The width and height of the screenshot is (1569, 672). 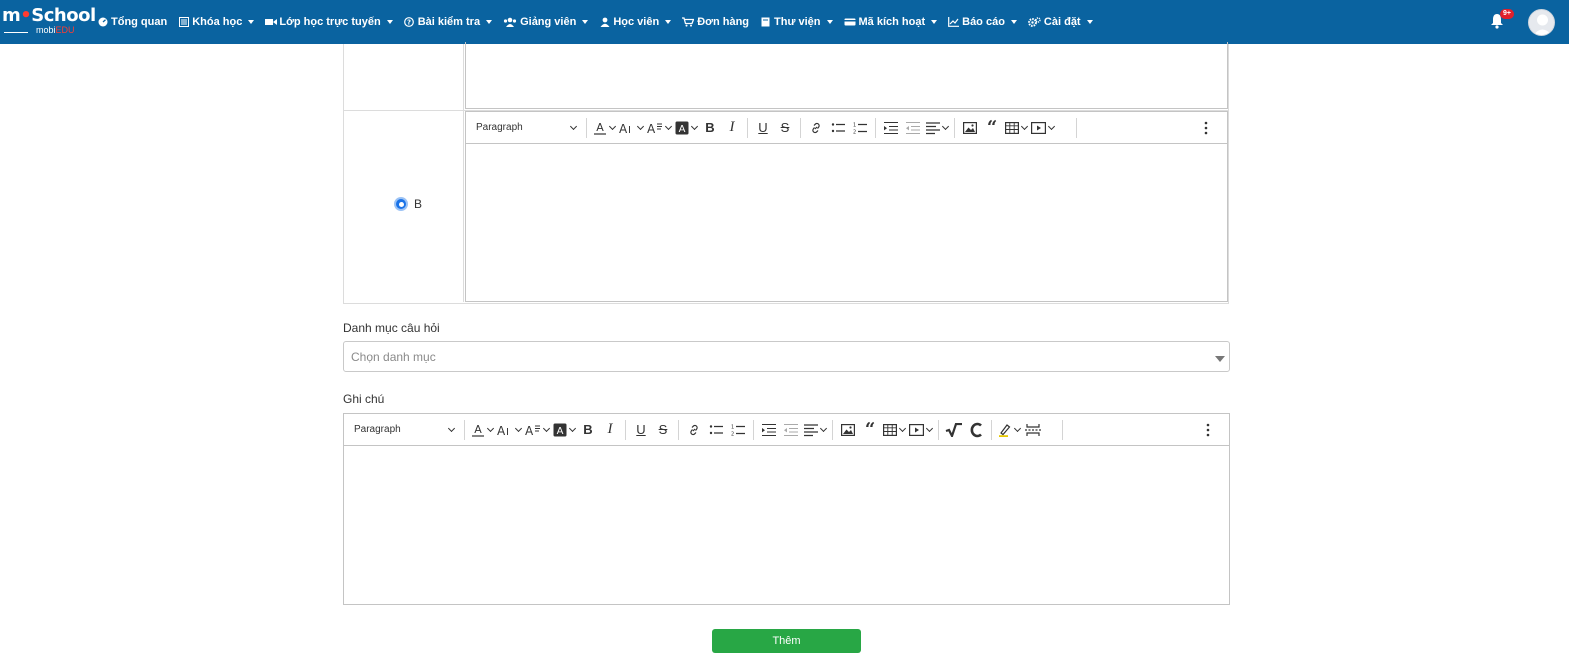 What do you see at coordinates (49, 22) in the screenshot?
I see `brand-logo: m•School mobiEDU` at bounding box center [49, 22].